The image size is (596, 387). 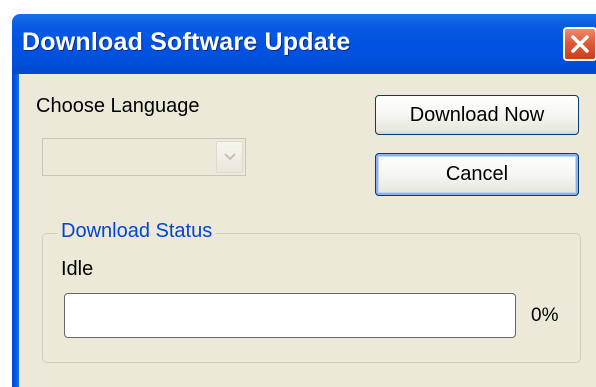 I want to click on close-button, so click(x=579, y=44).